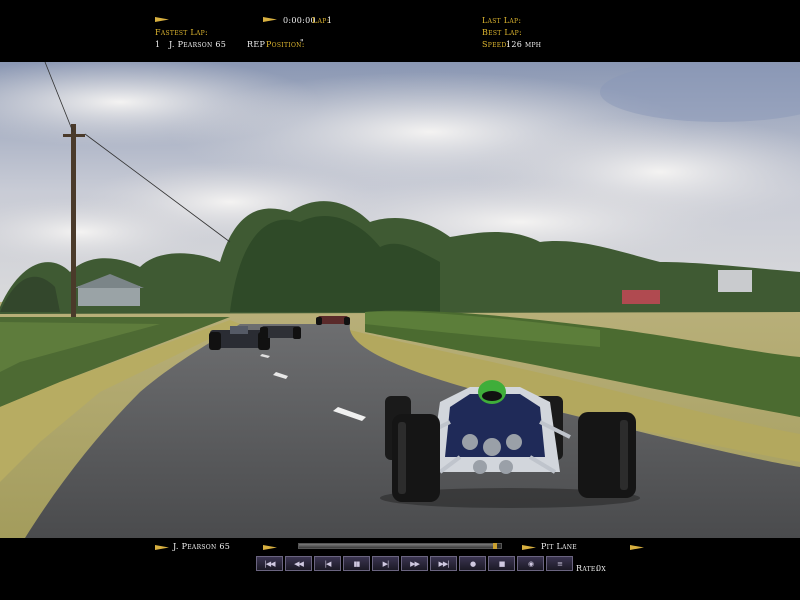 Image resolution: width=800 pixels, height=600 pixels. What do you see at coordinates (256, 44) in the screenshot?
I see `replay-indicator: REP` at bounding box center [256, 44].